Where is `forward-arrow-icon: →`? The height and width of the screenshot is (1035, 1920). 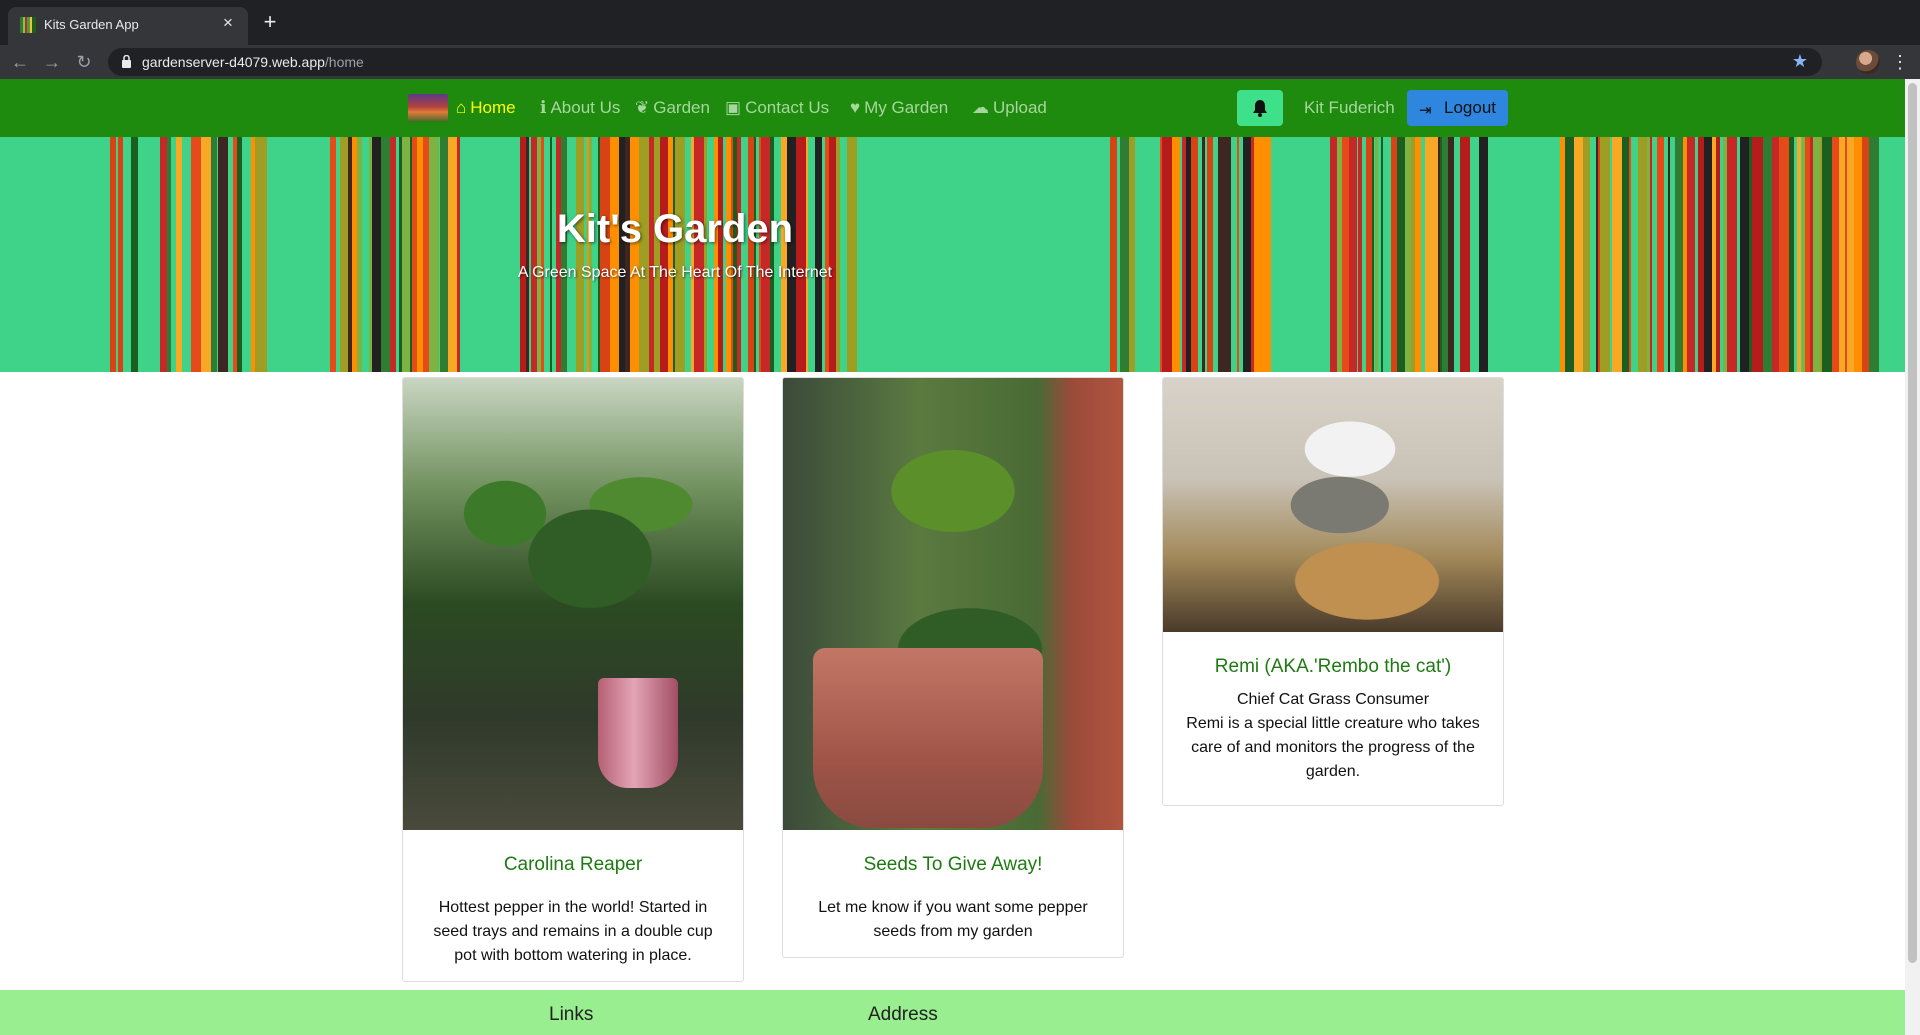
forward-arrow-icon: → is located at coordinates (52, 62).